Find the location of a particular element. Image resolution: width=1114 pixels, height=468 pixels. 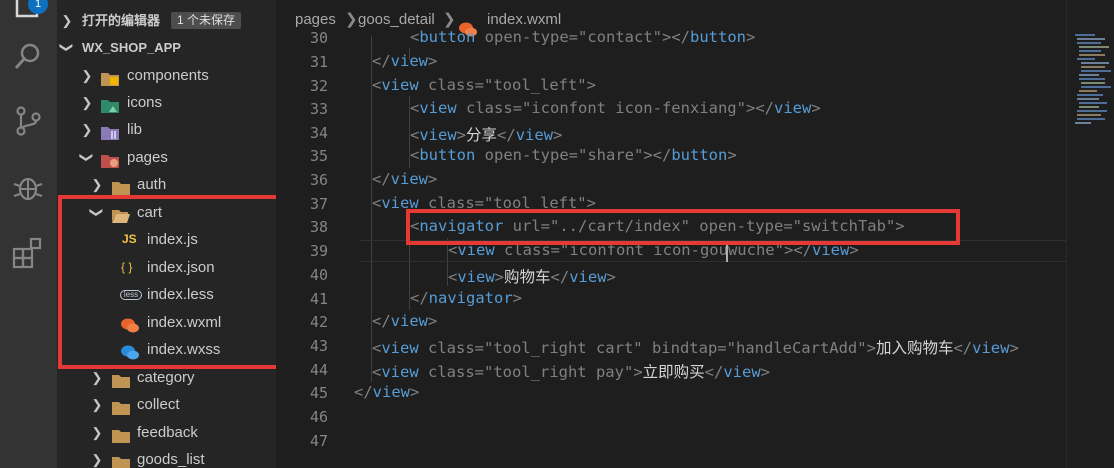

tree-item-collect: ❯ collect is located at coordinates (166, 404).